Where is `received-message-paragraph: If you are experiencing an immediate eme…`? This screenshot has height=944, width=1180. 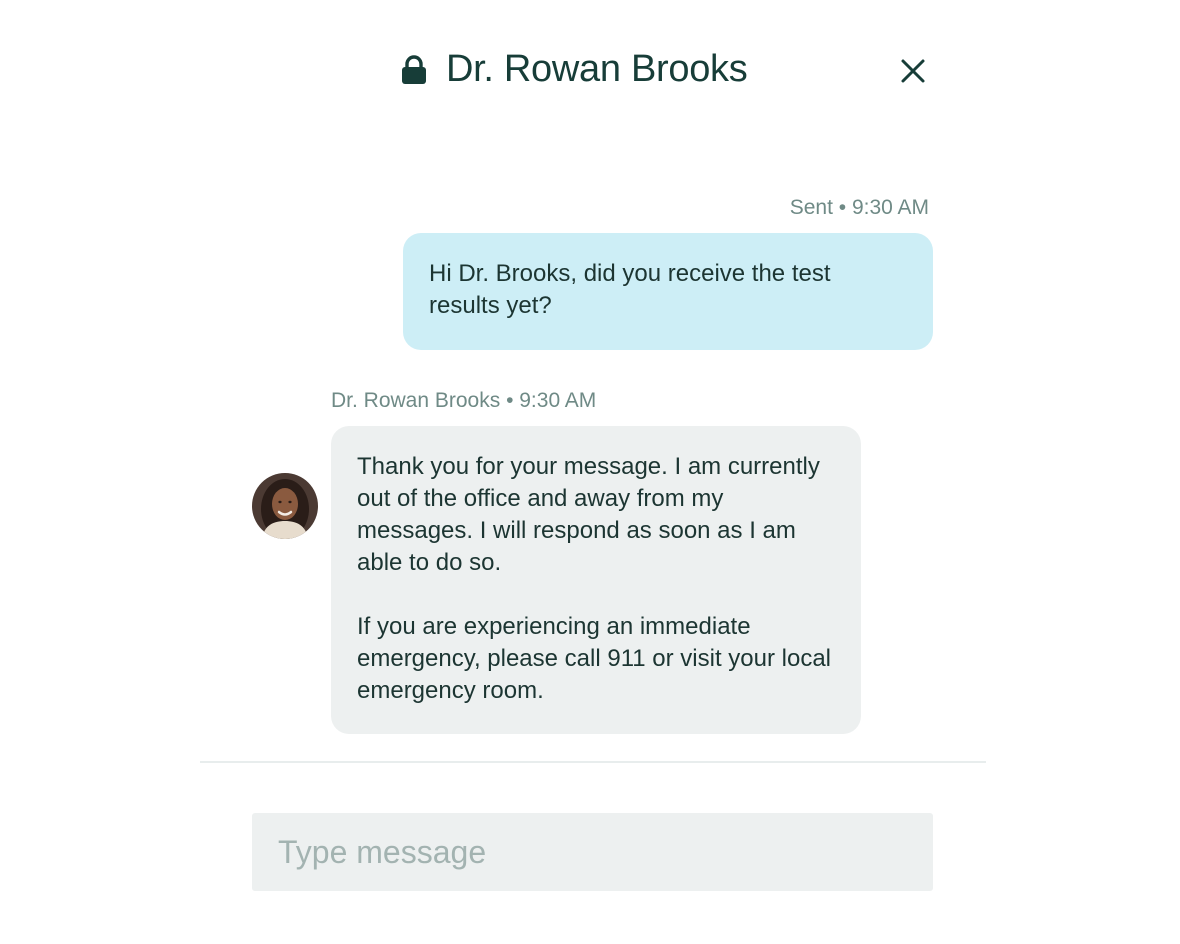 received-message-paragraph: If you are experiencing an immediate eme… is located at coordinates (594, 658).